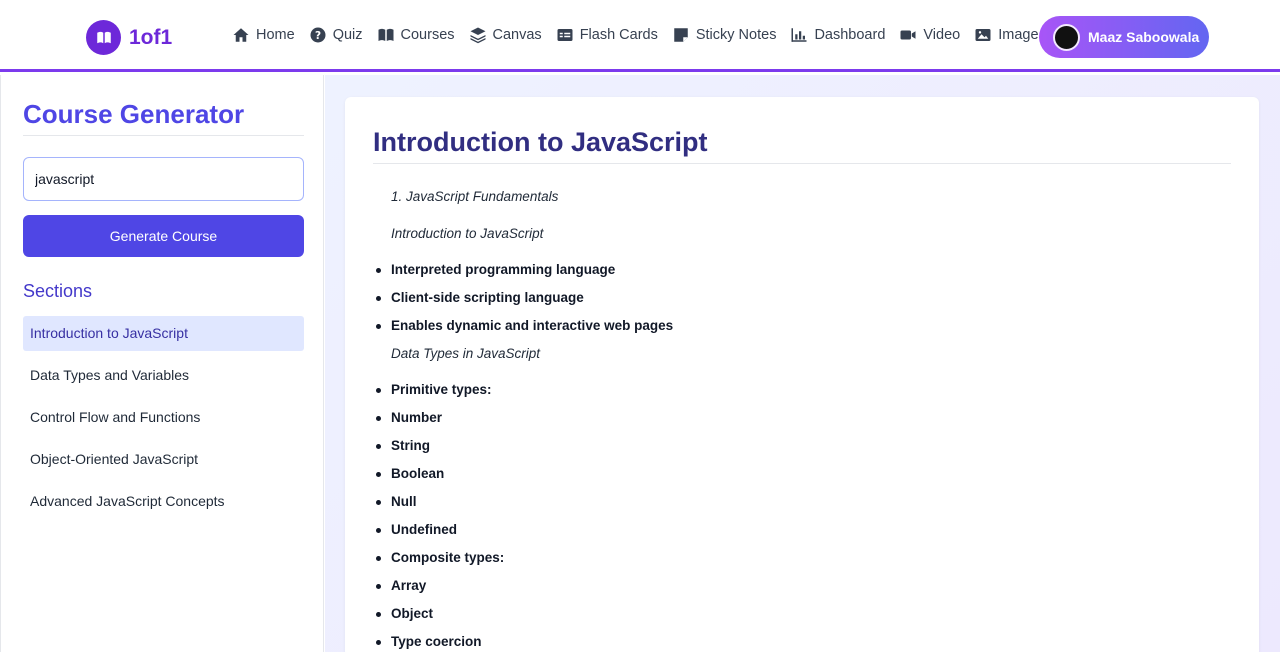  I want to click on card-icon, so click(565, 35).